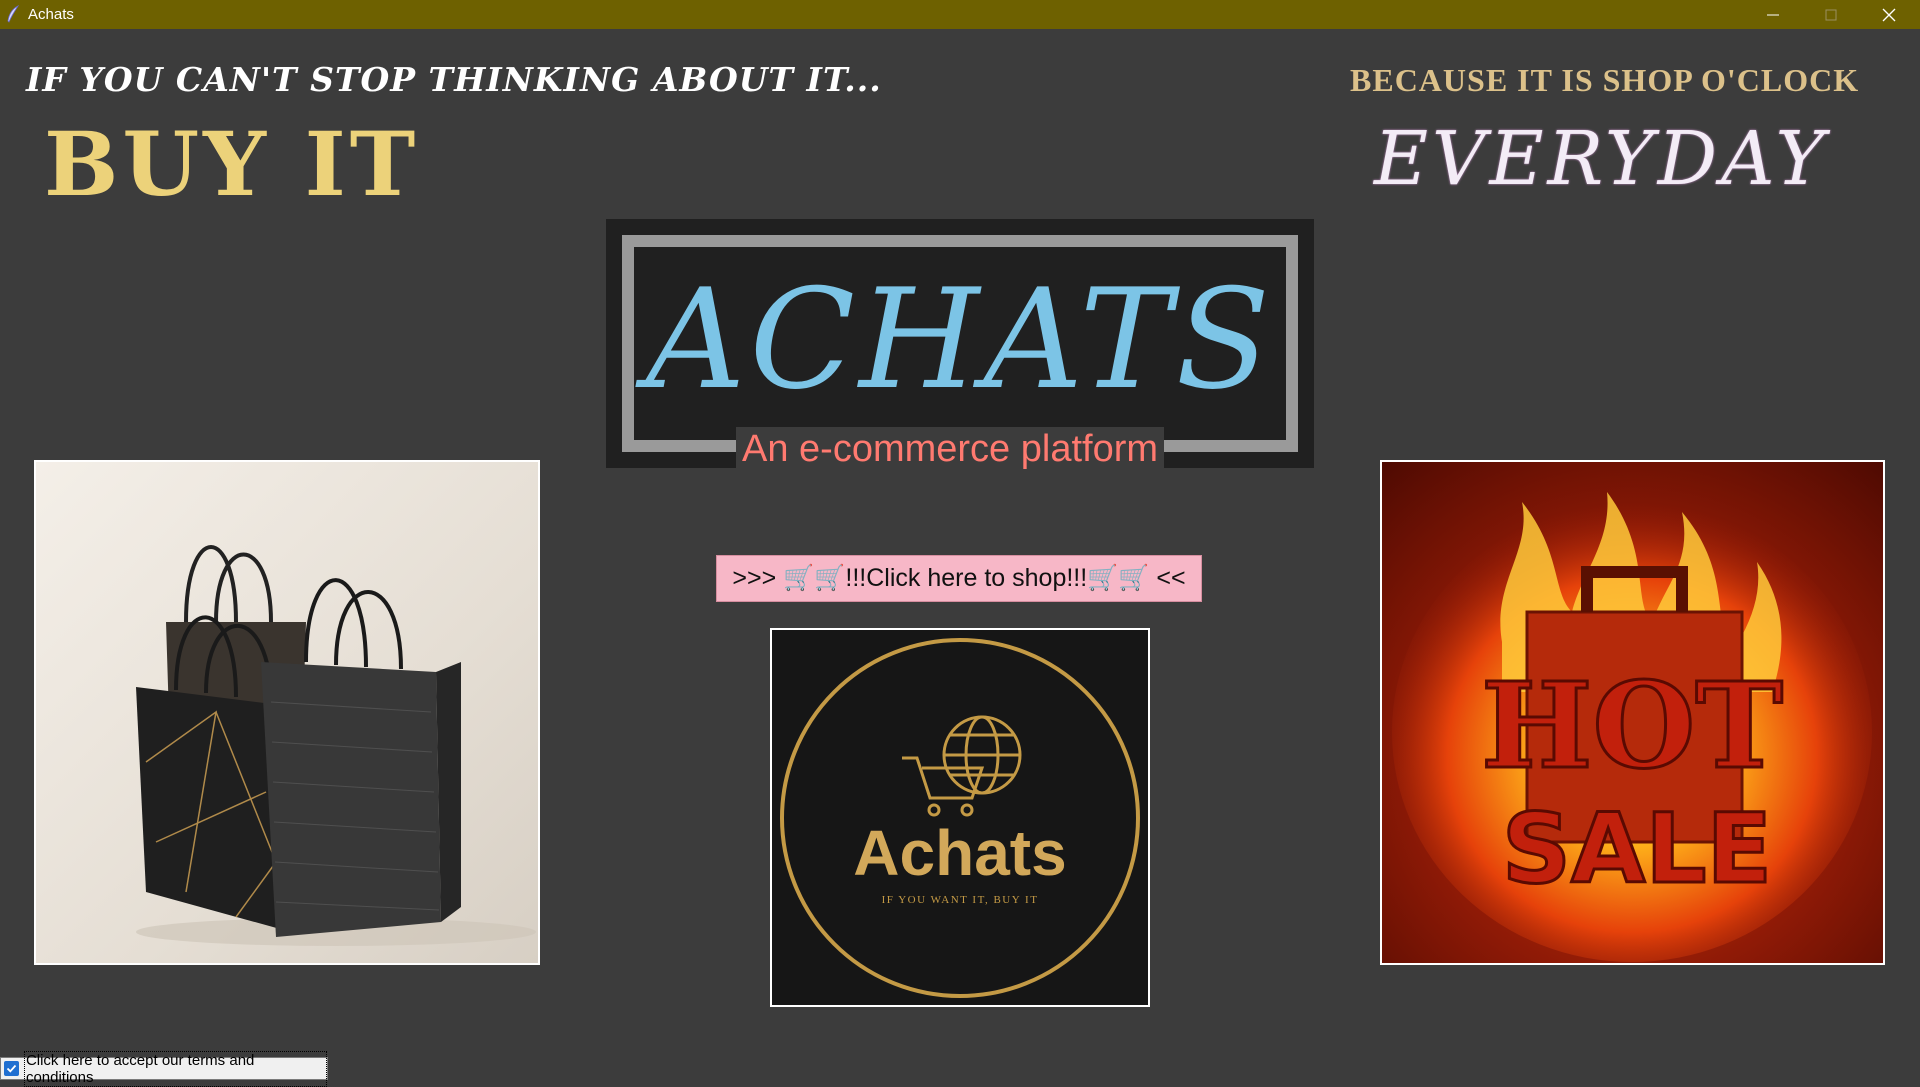 Image resolution: width=1920 pixels, height=1087 pixels. Describe the element at coordinates (959, 578) in the screenshot. I see `shop-button: >>> 🛒🛒!!!Click here to shop!!!🛒🛒 <<` at that location.